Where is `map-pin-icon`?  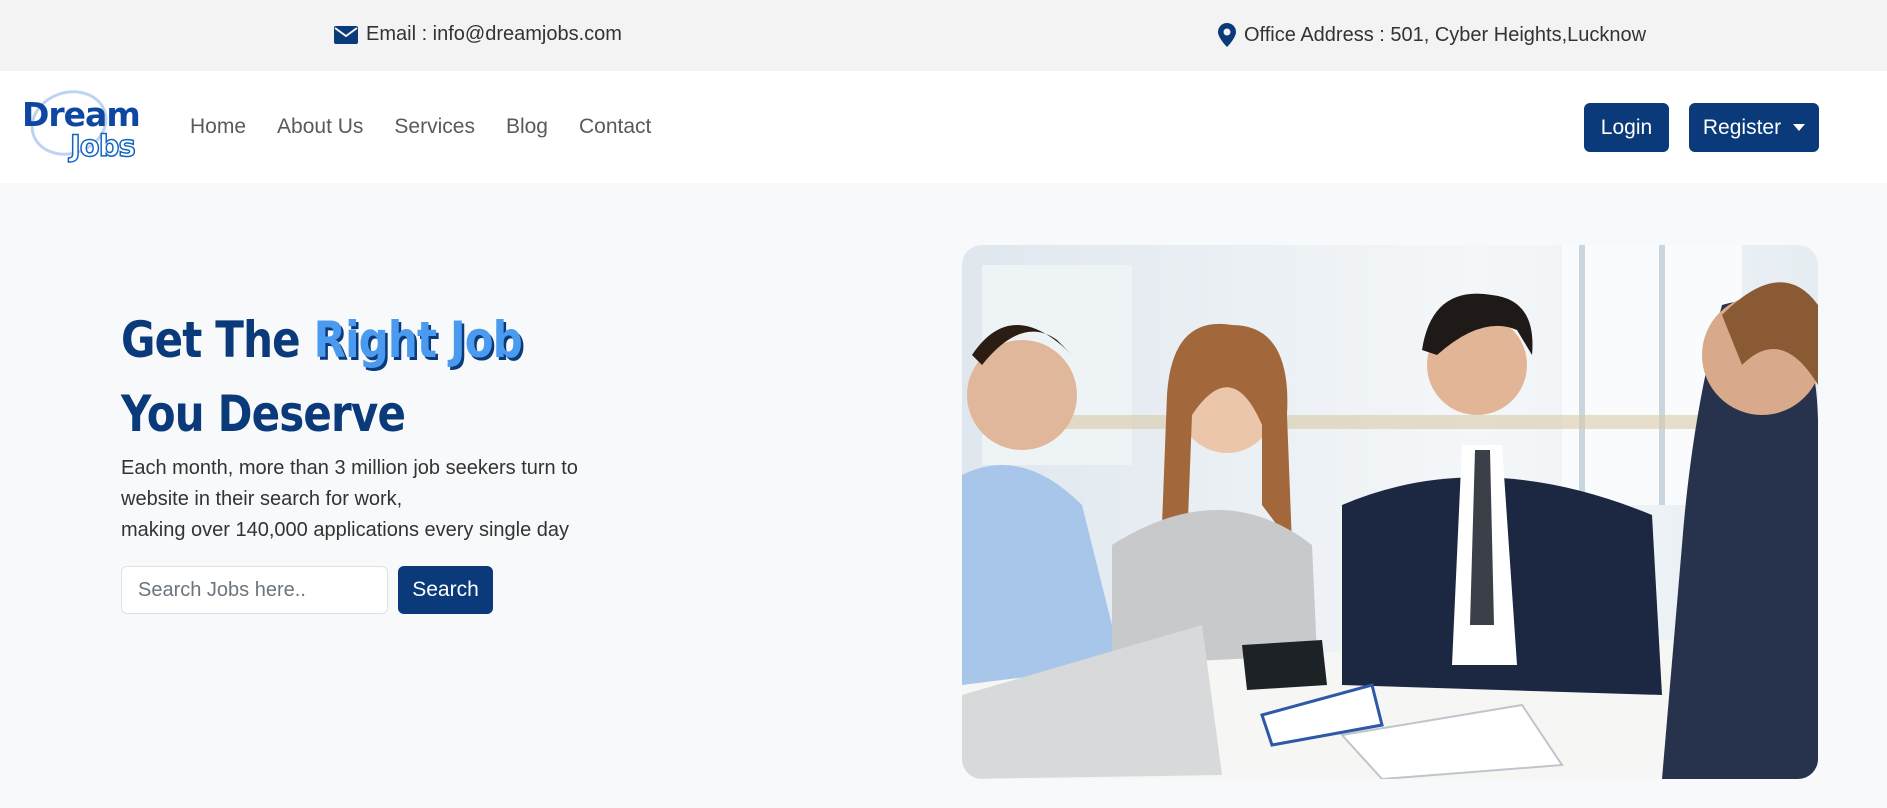
map-pin-icon is located at coordinates (1227, 35).